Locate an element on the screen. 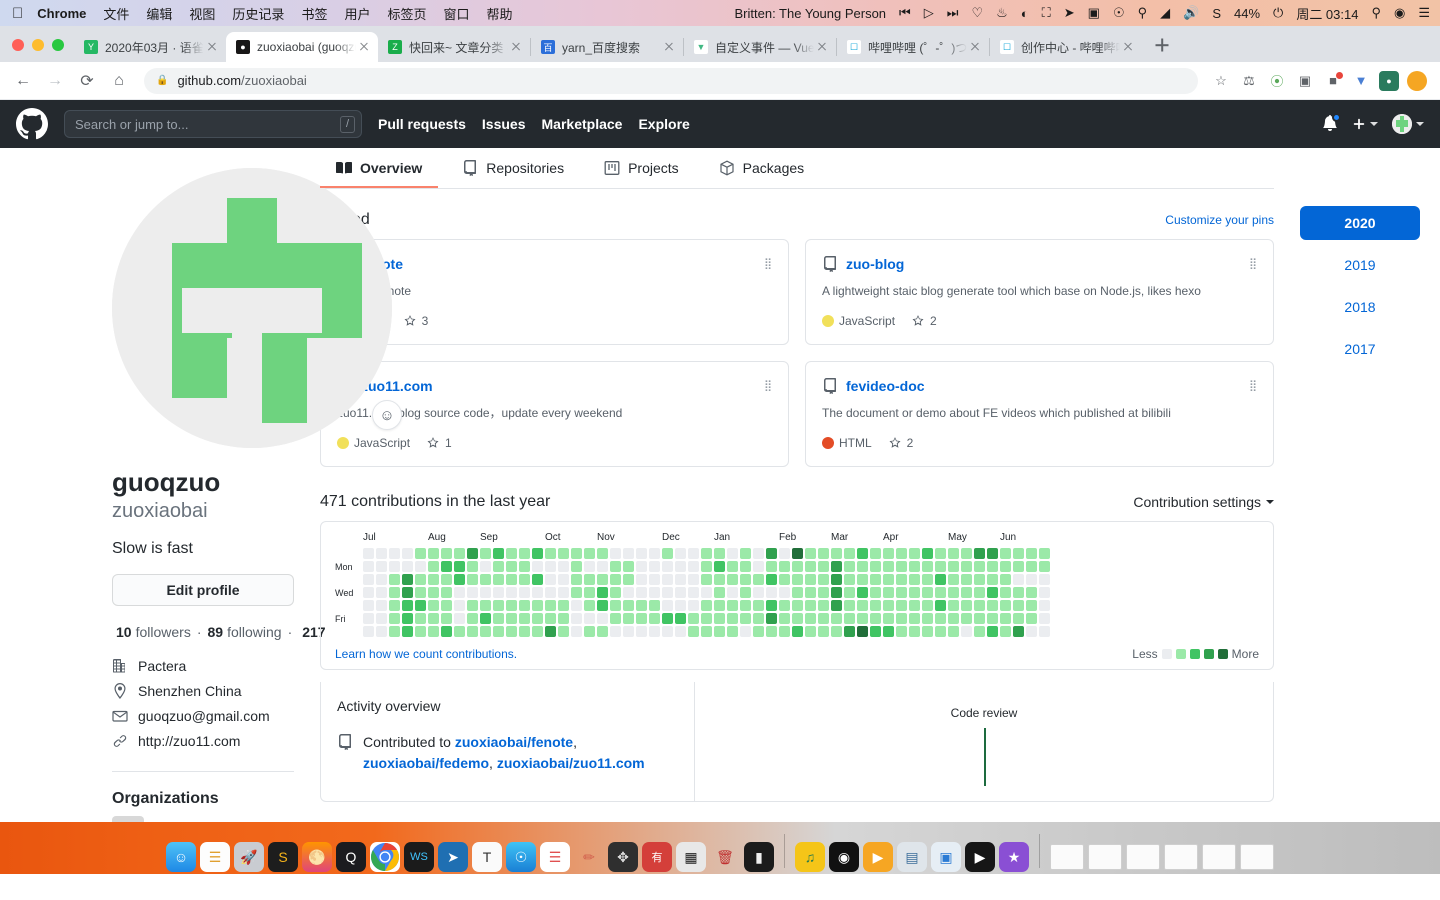 The image size is (1440, 900). tab-projects: Projects is located at coordinates (641, 168).